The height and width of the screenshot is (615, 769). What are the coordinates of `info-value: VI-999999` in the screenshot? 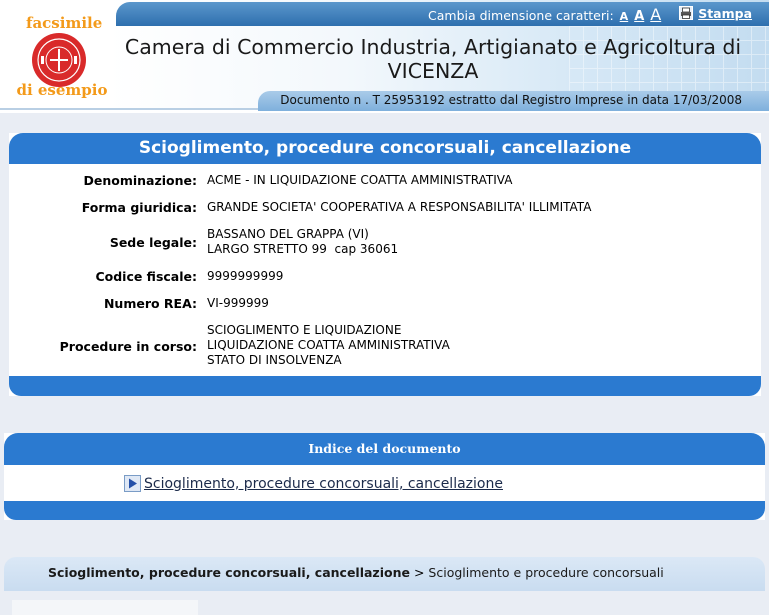 It's located at (238, 303).